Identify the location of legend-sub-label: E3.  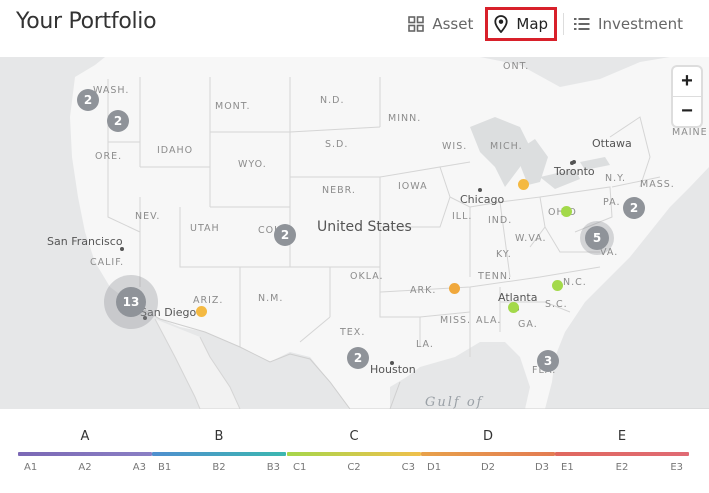
(676, 467).